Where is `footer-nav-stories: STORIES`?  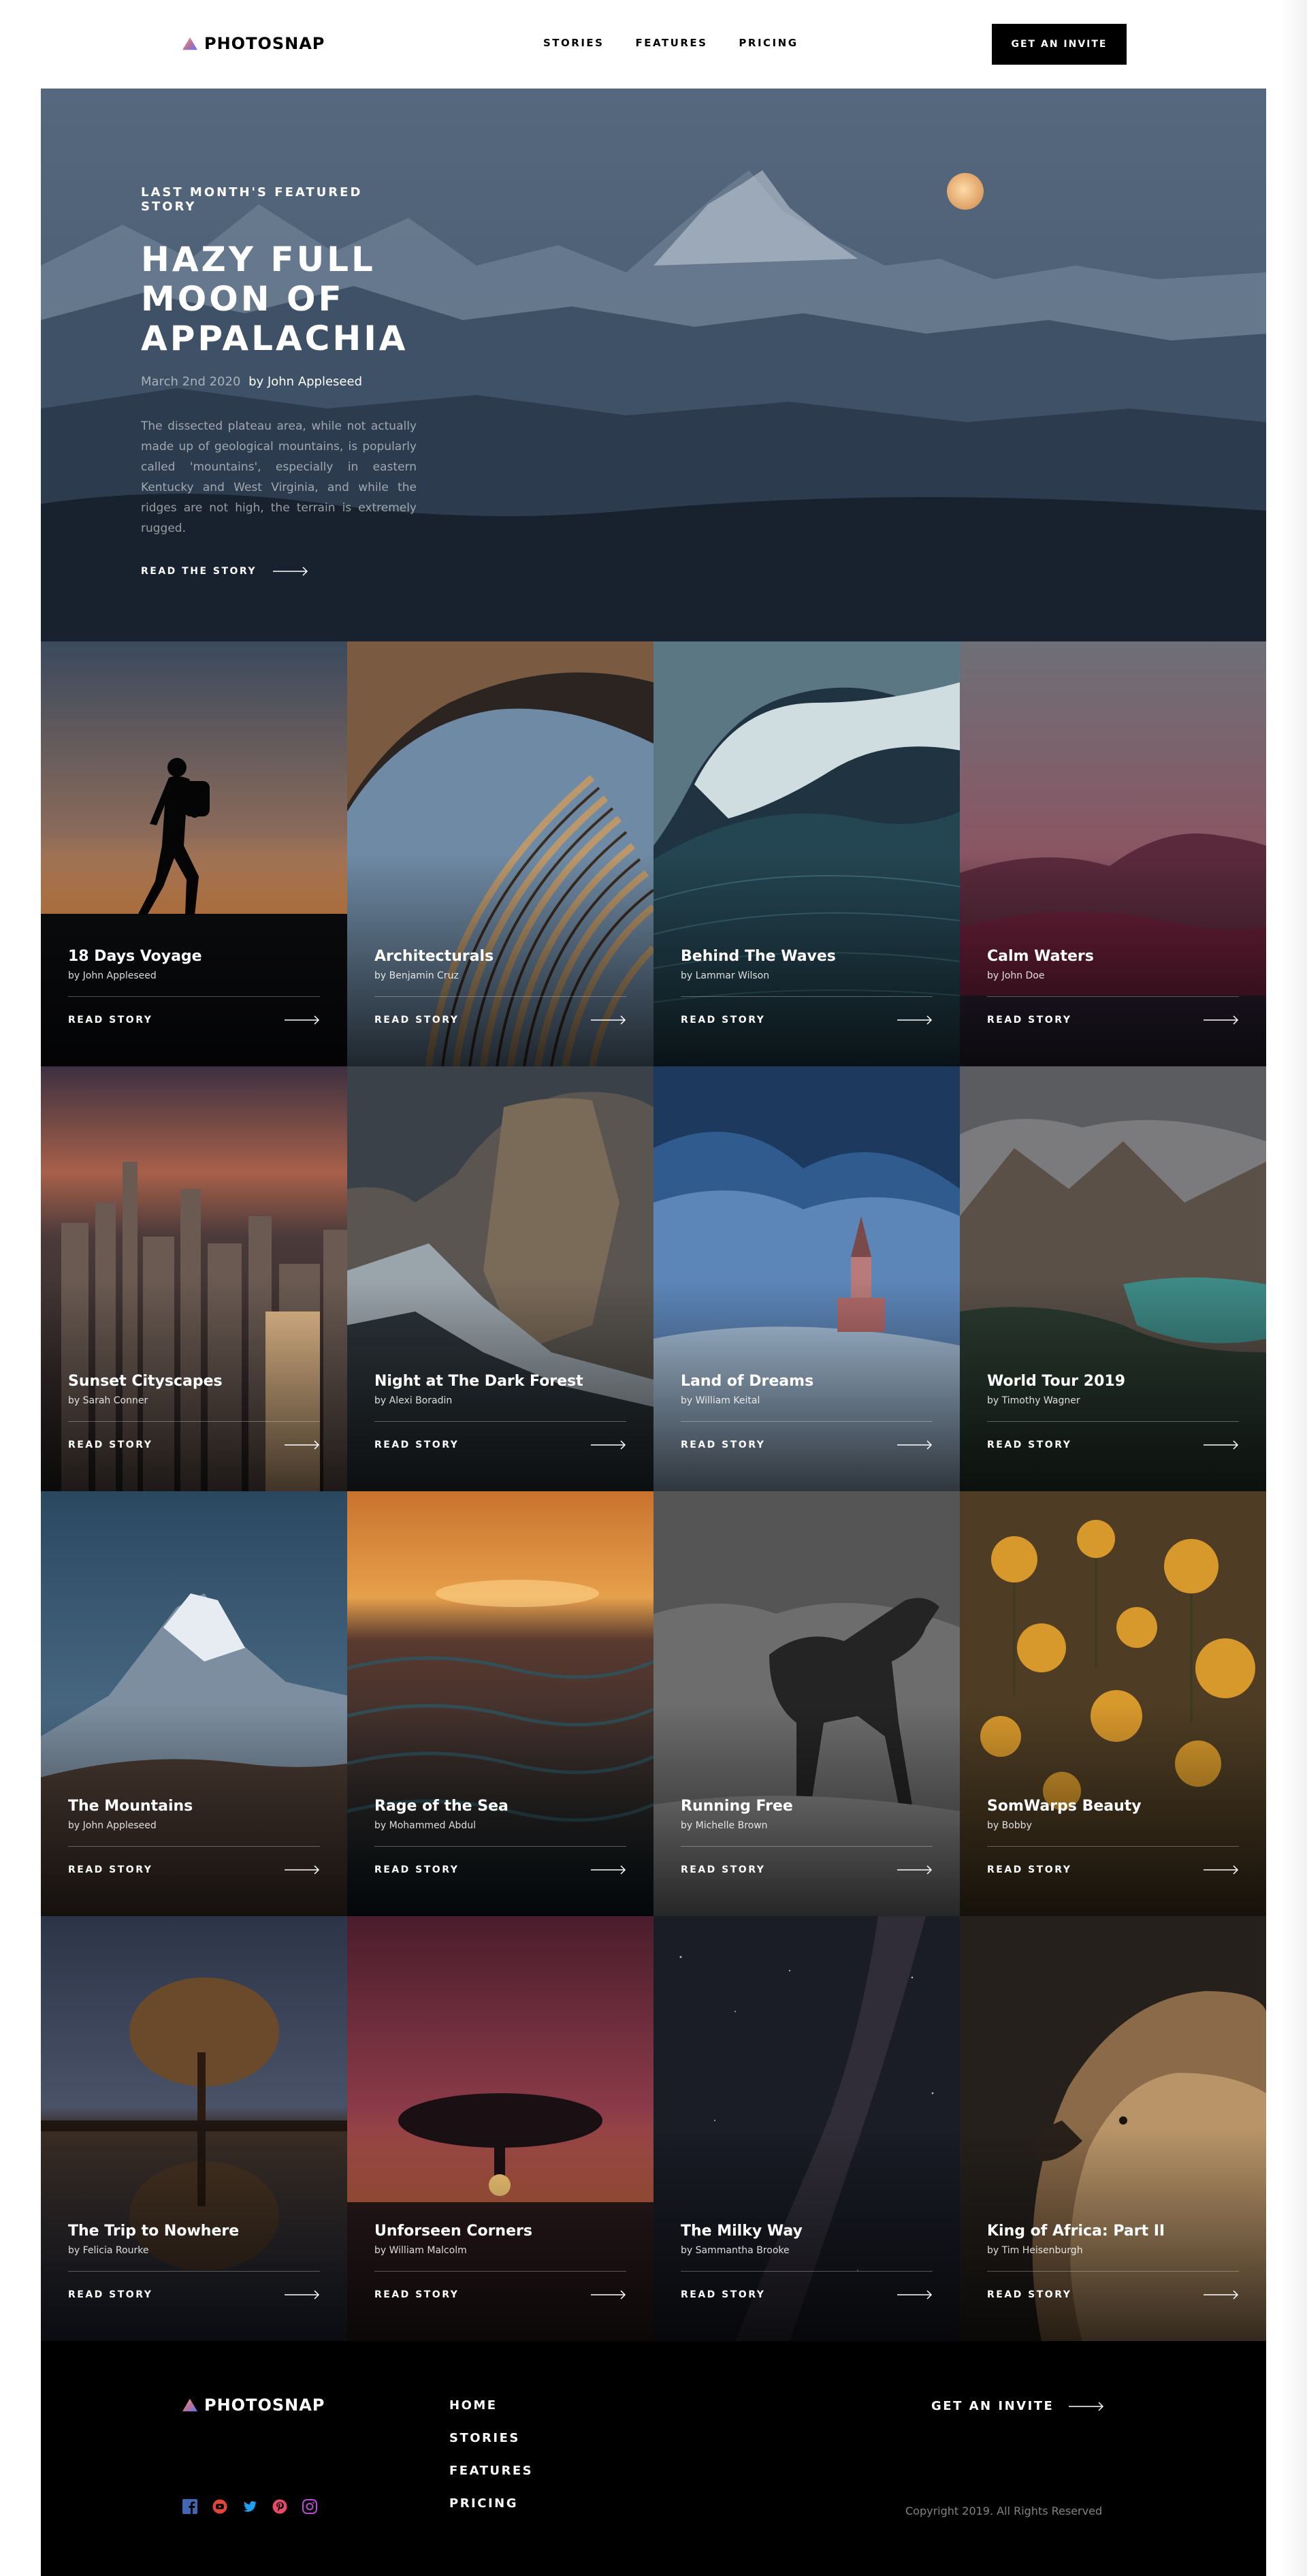 footer-nav-stories: STORIES is located at coordinates (491, 2438).